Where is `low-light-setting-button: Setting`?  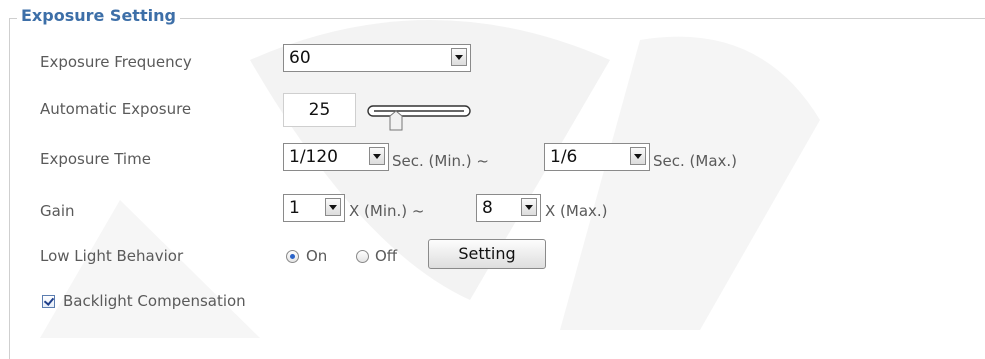
low-light-setting-button: Setting is located at coordinates (487, 254).